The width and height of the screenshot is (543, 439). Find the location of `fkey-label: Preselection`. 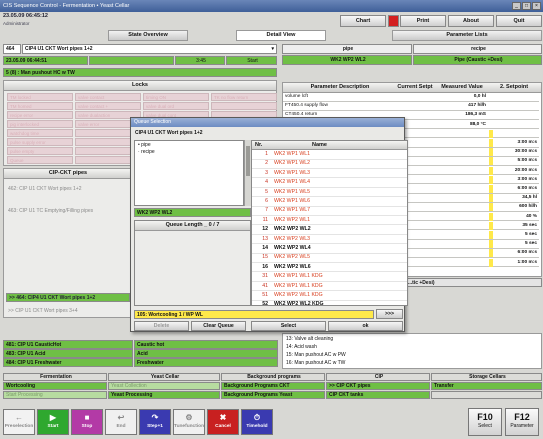

fkey-label: Preselection is located at coordinates (19, 426).